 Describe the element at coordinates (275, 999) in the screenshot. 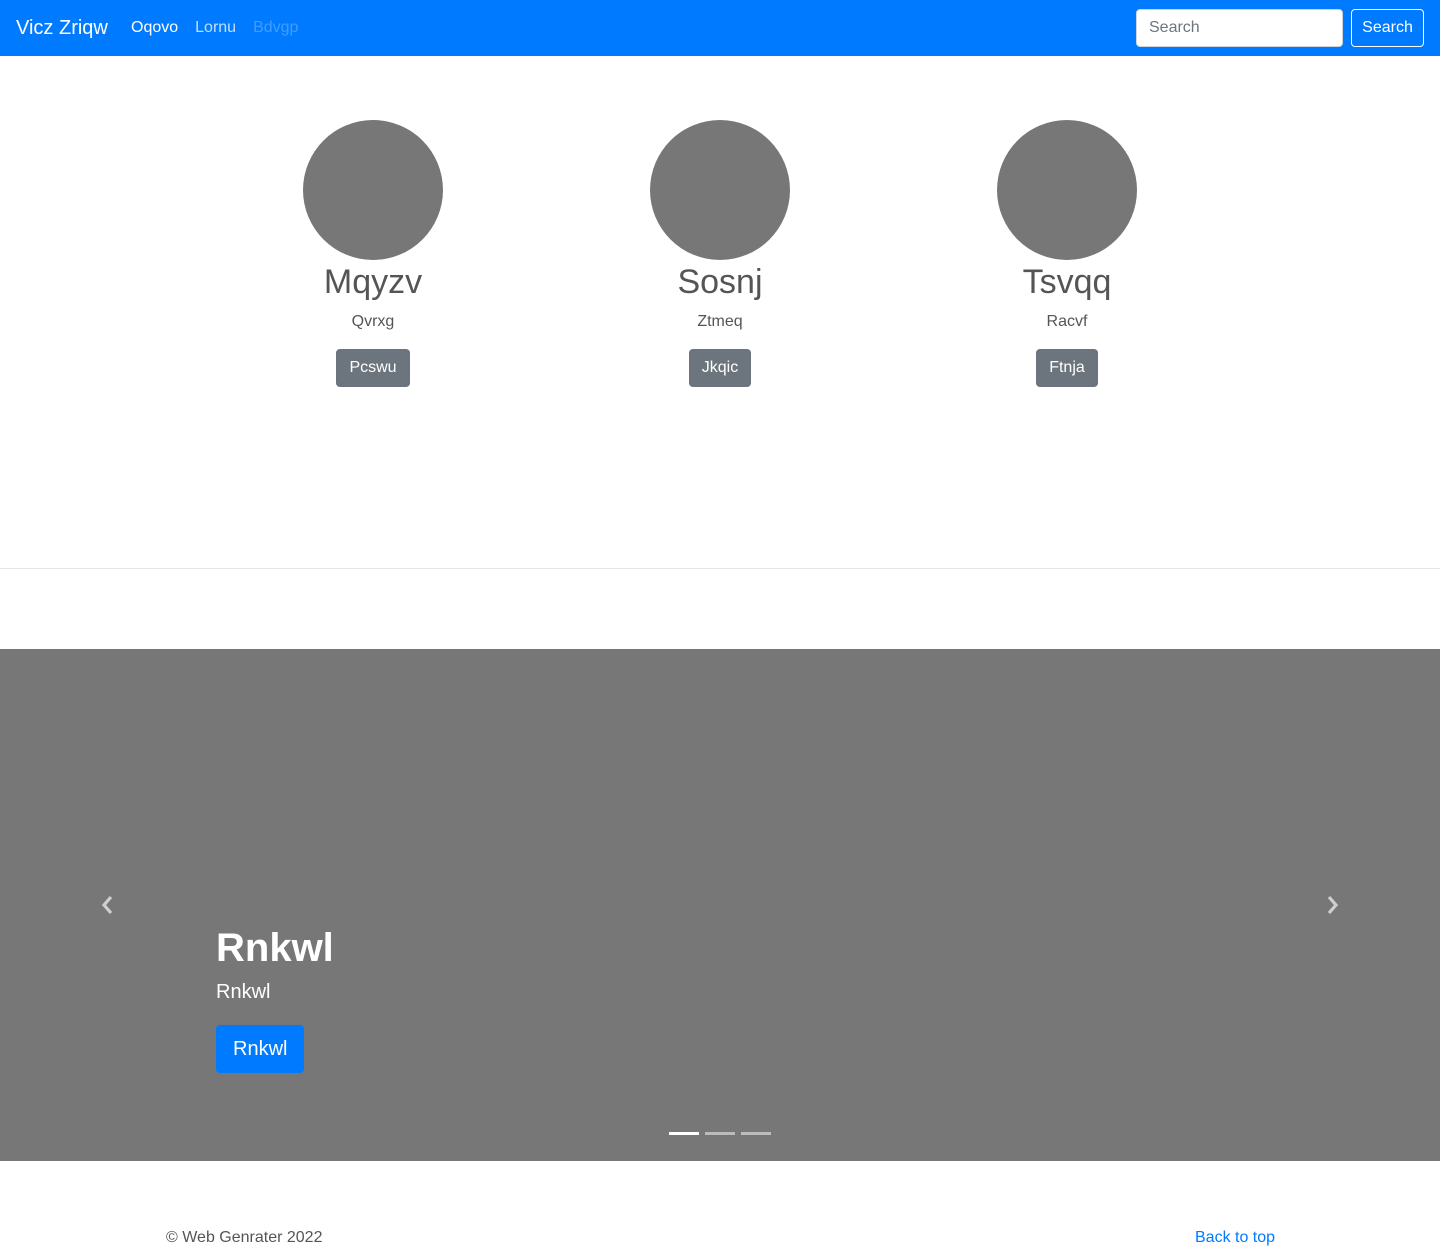

I see `carousel-caption: Rnkwl Rnkwl Rnkwl` at that location.